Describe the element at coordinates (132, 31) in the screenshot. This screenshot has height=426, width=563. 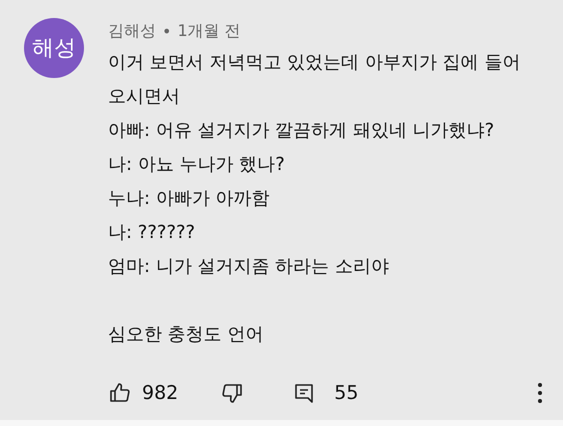
I see `author-name: 김해성` at that location.